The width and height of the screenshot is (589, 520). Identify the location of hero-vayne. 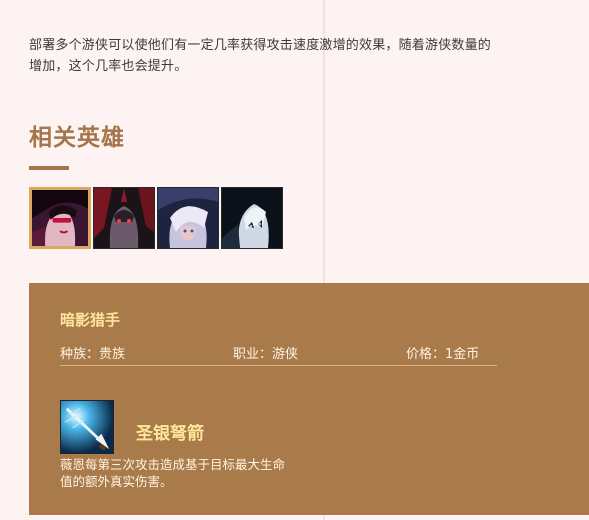
(60, 218).